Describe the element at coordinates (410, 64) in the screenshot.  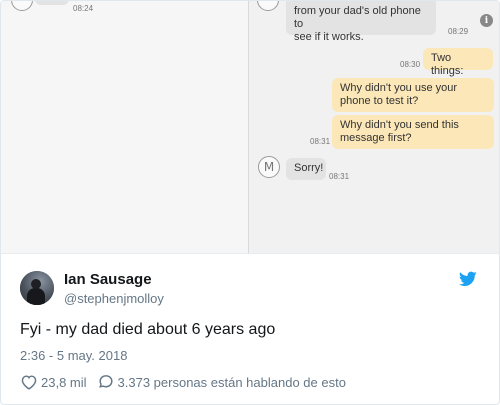
I see `message-timestamp: 08:30` at that location.